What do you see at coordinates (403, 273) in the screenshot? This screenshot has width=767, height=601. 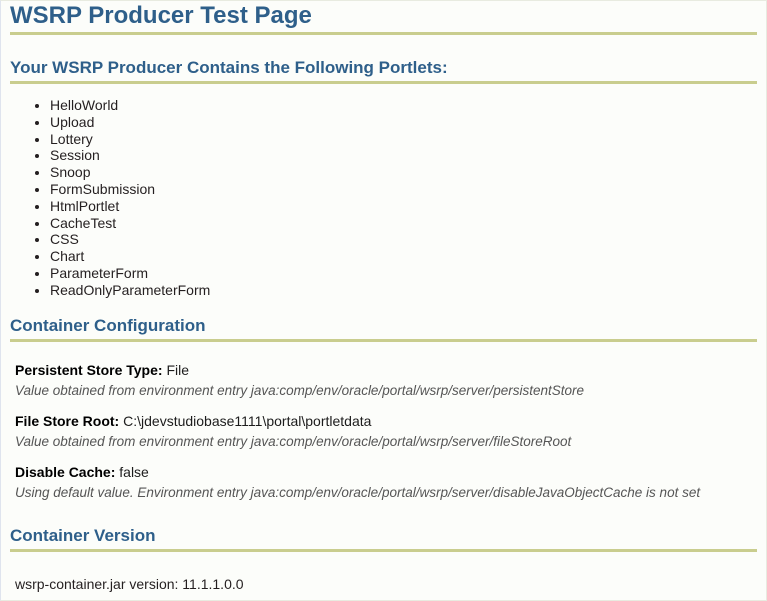 I see `list-item: ParameterForm` at bounding box center [403, 273].